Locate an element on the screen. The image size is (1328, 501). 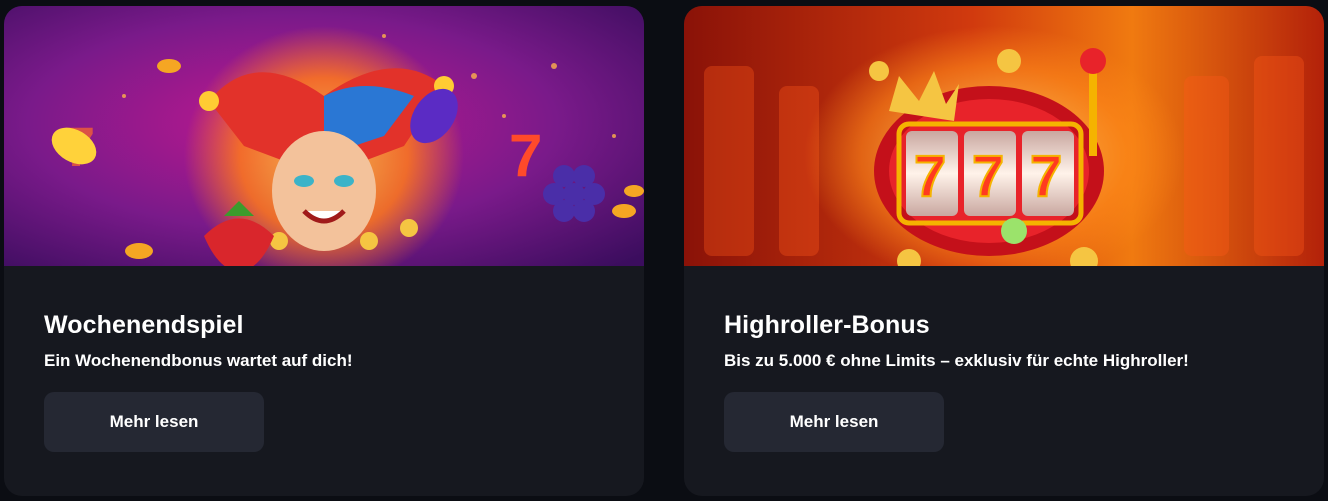
promo-description: Ein Wochenendbonus wartet auf dich! is located at coordinates (198, 360).